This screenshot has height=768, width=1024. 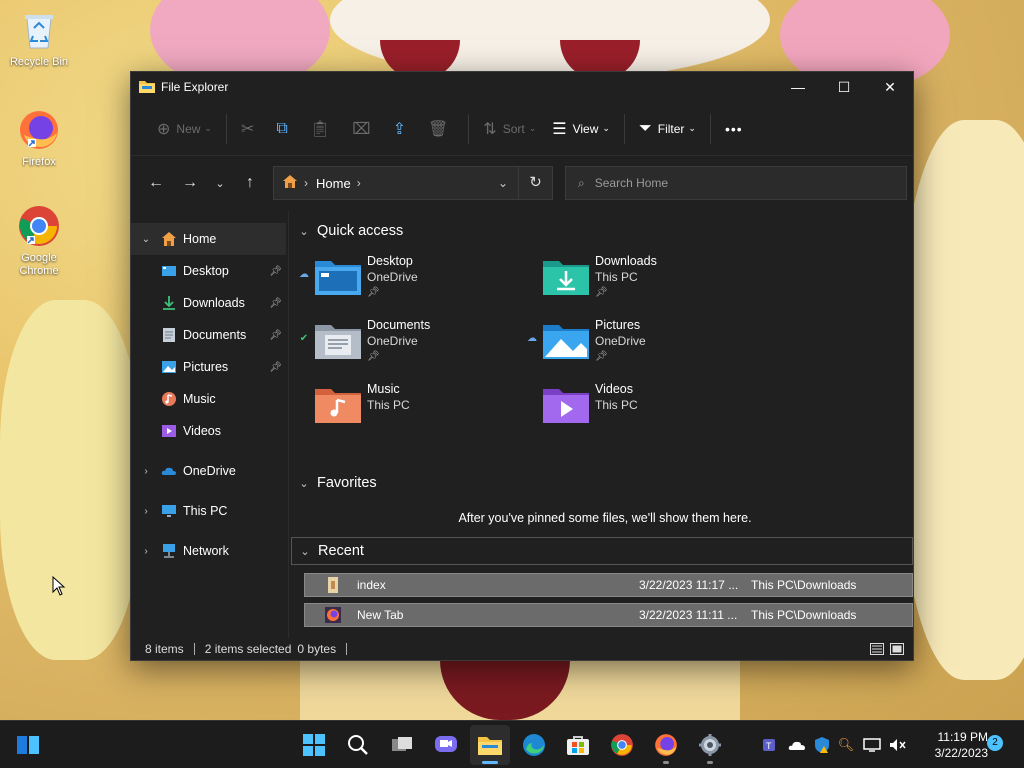 I want to click on quick-access-name: Downloads, so click(x=626, y=261).